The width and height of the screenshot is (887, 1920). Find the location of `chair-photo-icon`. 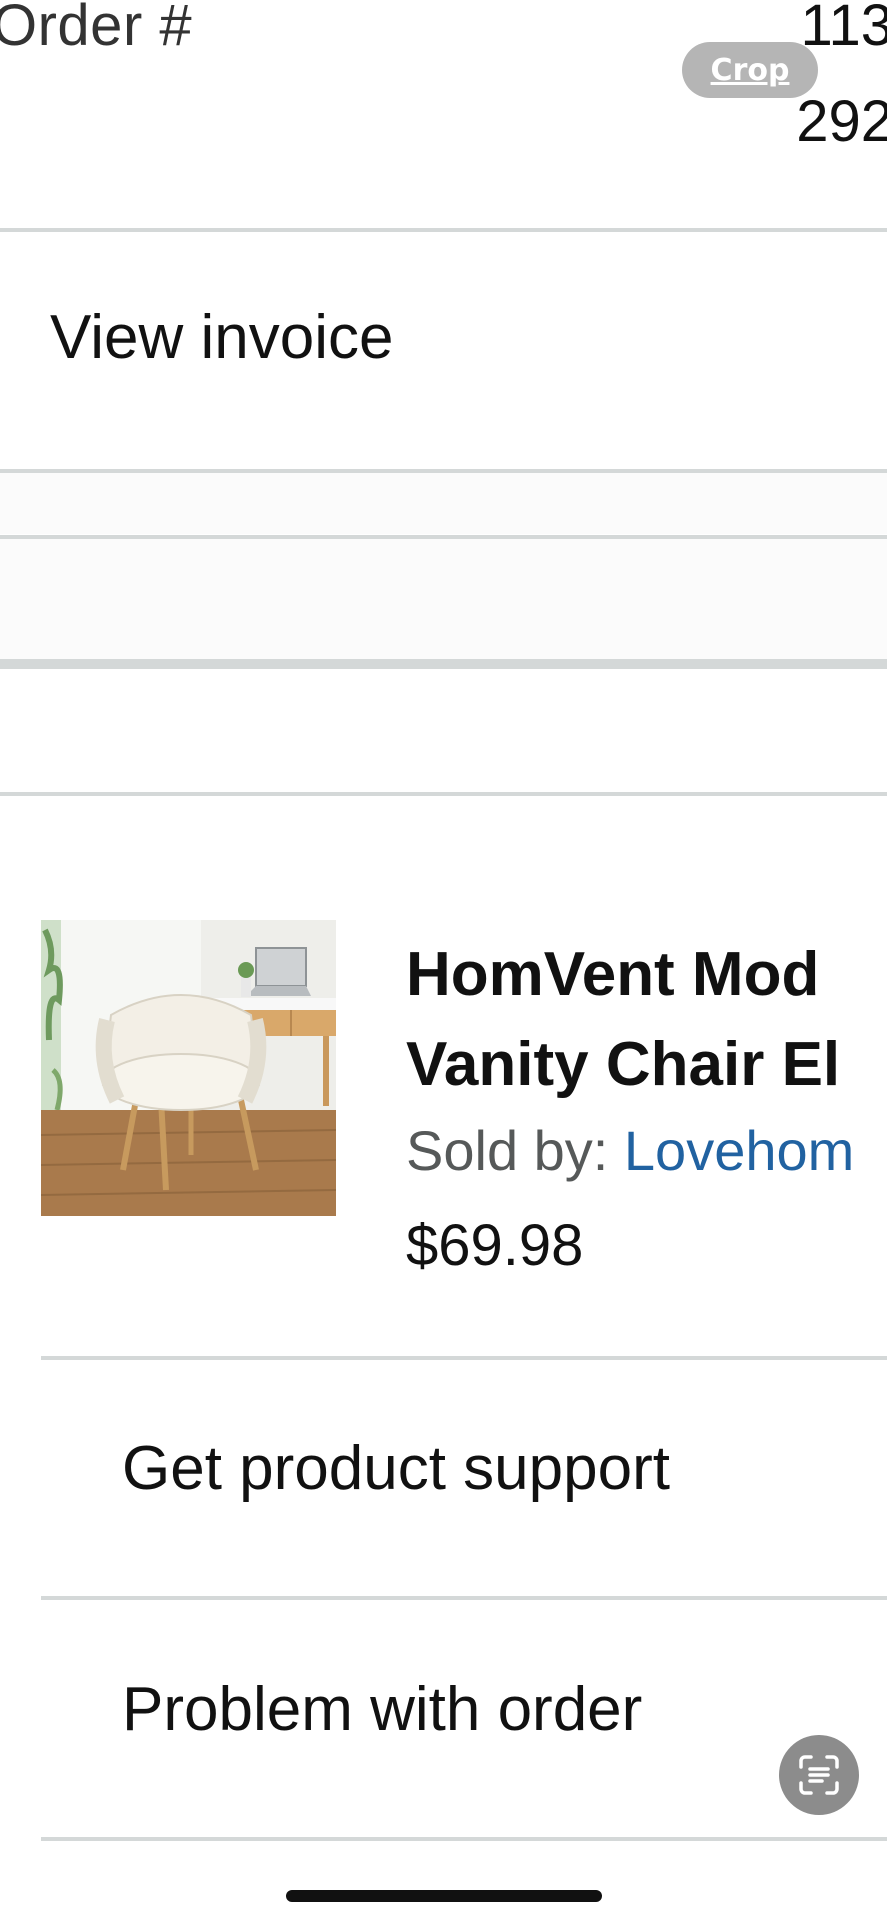

chair-photo-icon is located at coordinates (188, 1068).